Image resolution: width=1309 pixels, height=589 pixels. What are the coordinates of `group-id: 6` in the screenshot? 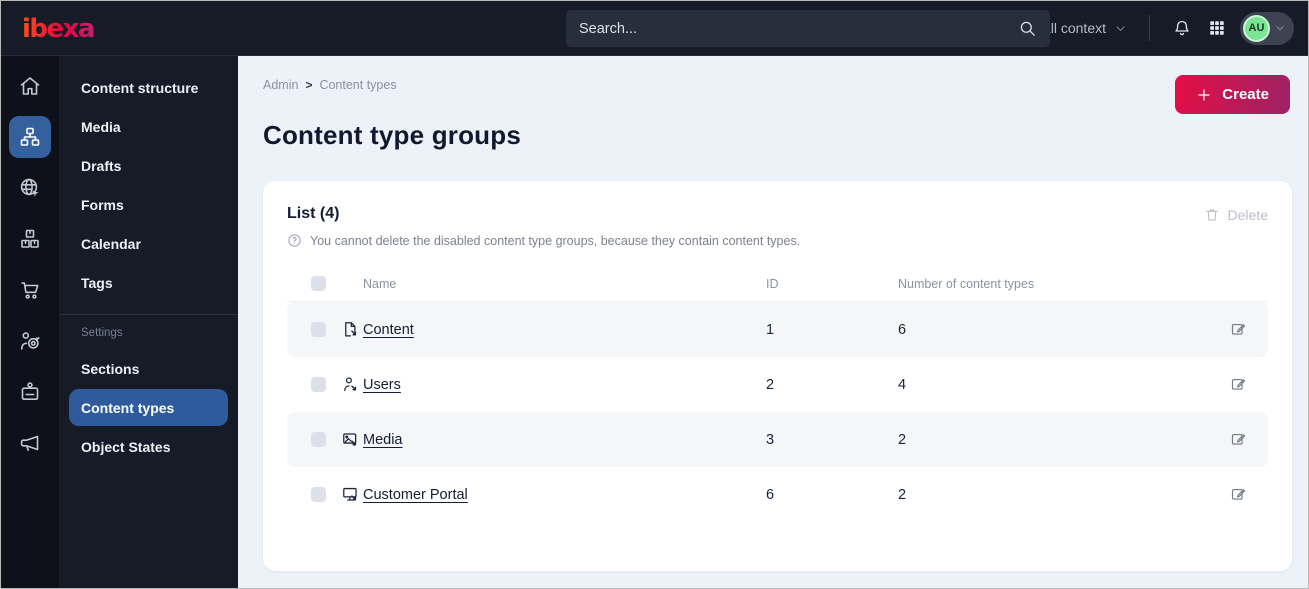 It's located at (770, 494).